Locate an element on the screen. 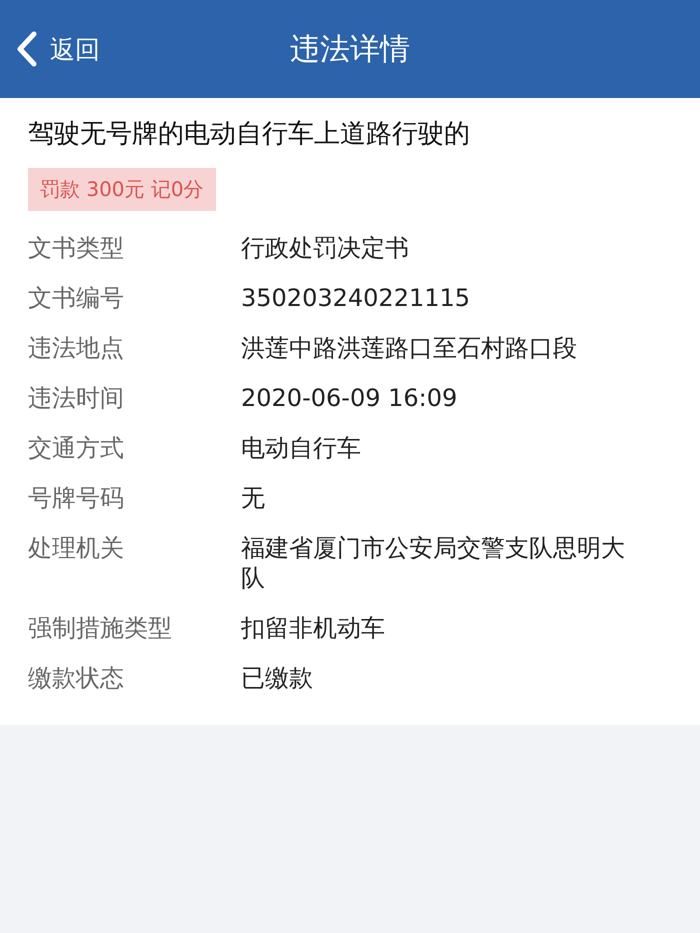 The height and width of the screenshot is (933, 700). penalty-tag: 罚款 300元 记0分 is located at coordinates (122, 189).